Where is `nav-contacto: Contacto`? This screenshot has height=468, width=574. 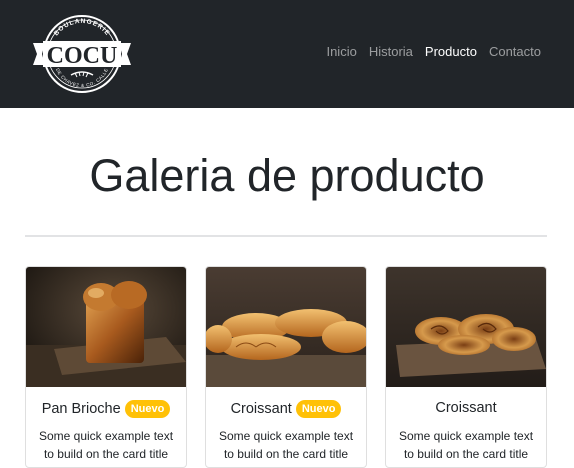
nav-contacto: Contacto is located at coordinates (515, 51).